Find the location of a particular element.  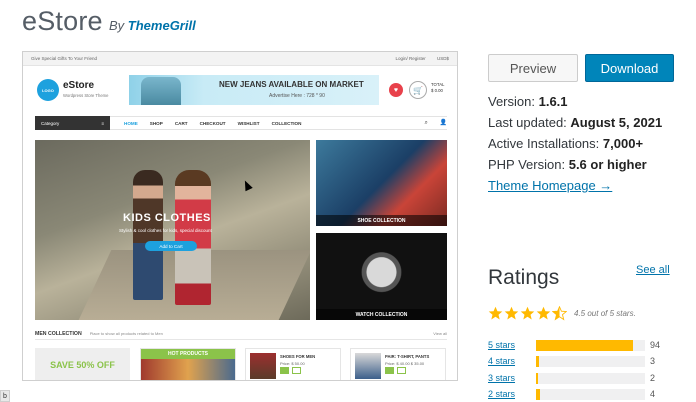

hot-products-image is located at coordinates (188, 369).